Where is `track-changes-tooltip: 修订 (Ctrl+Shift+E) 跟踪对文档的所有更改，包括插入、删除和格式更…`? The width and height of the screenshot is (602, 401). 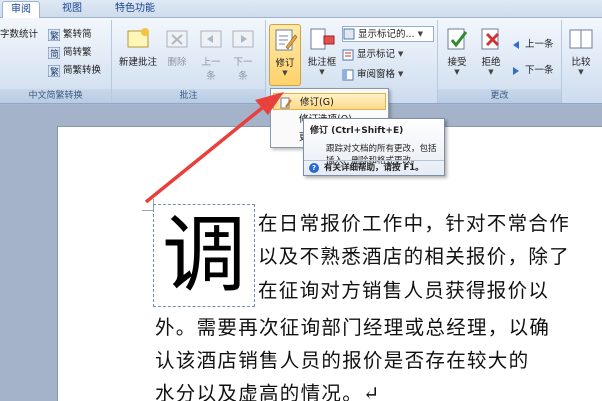
track-changes-tooltip: 修订 (Ctrl+Shift+E) 跟踪对文档的所有更改，包括插入、删除和格式更… is located at coordinates (374, 147).